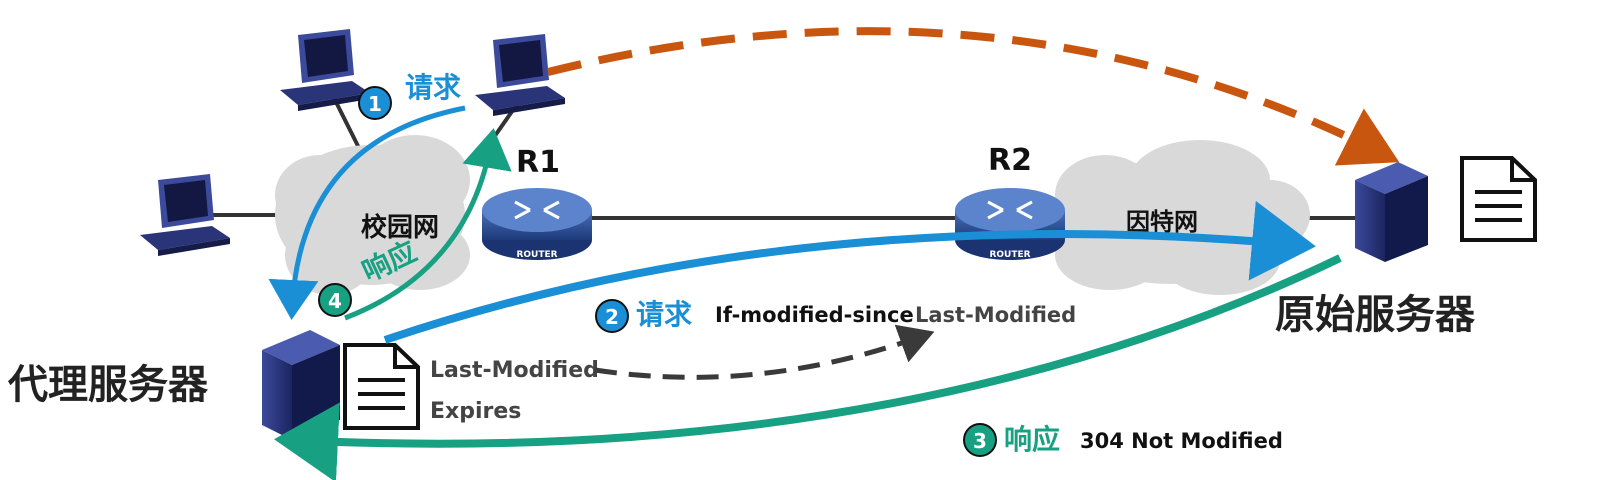 The height and width of the screenshot is (480, 1623). What do you see at coordinates (537, 224) in the screenshot?
I see `router-r1-icon: ROUTER` at bounding box center [537, 224].